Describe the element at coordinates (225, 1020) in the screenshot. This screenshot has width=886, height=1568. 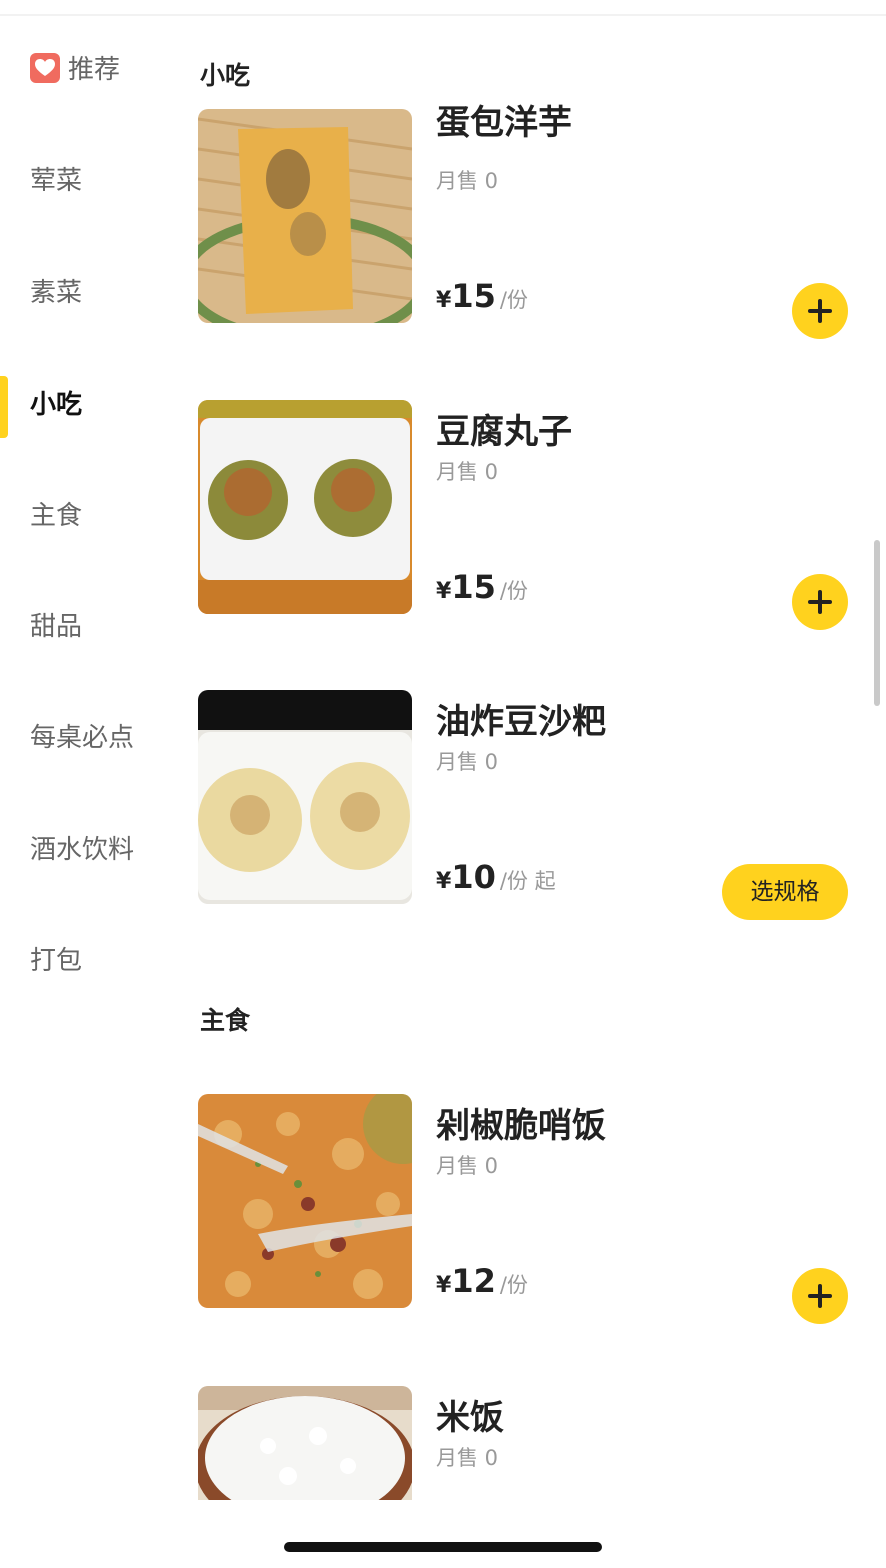
I see `section-title: 主食` at that location.